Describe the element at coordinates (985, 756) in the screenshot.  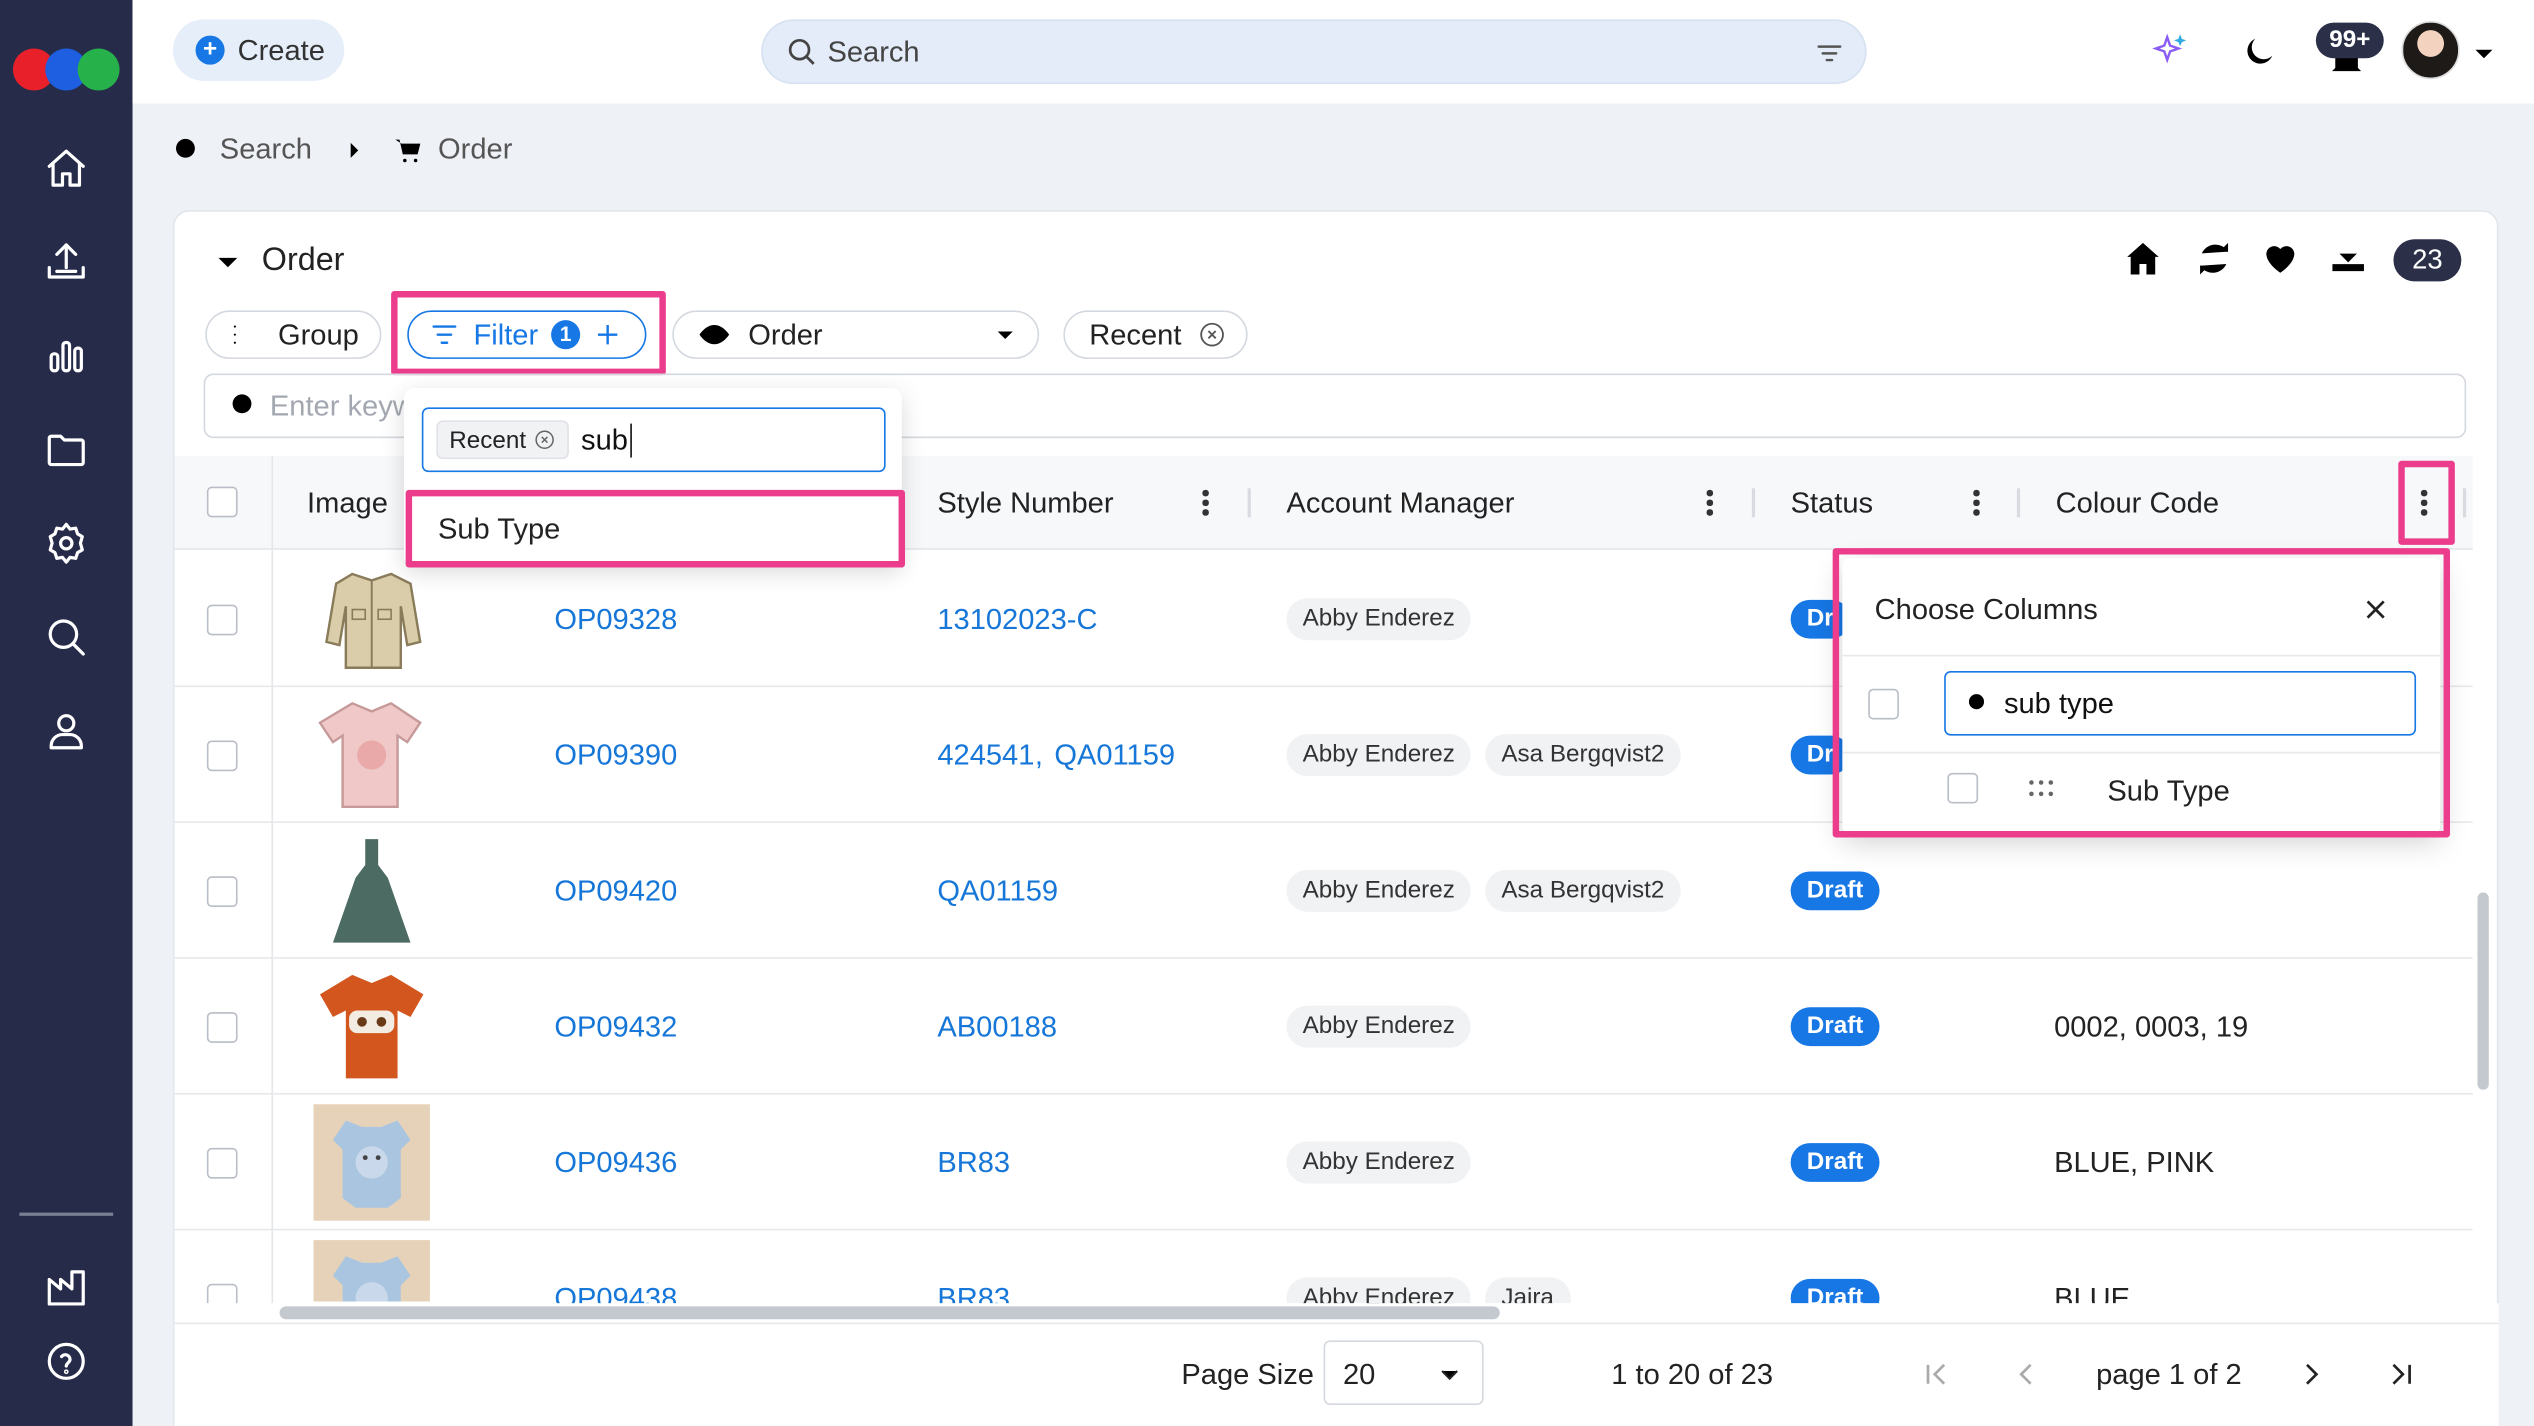
I see `style-number-link: 424541` at that location.